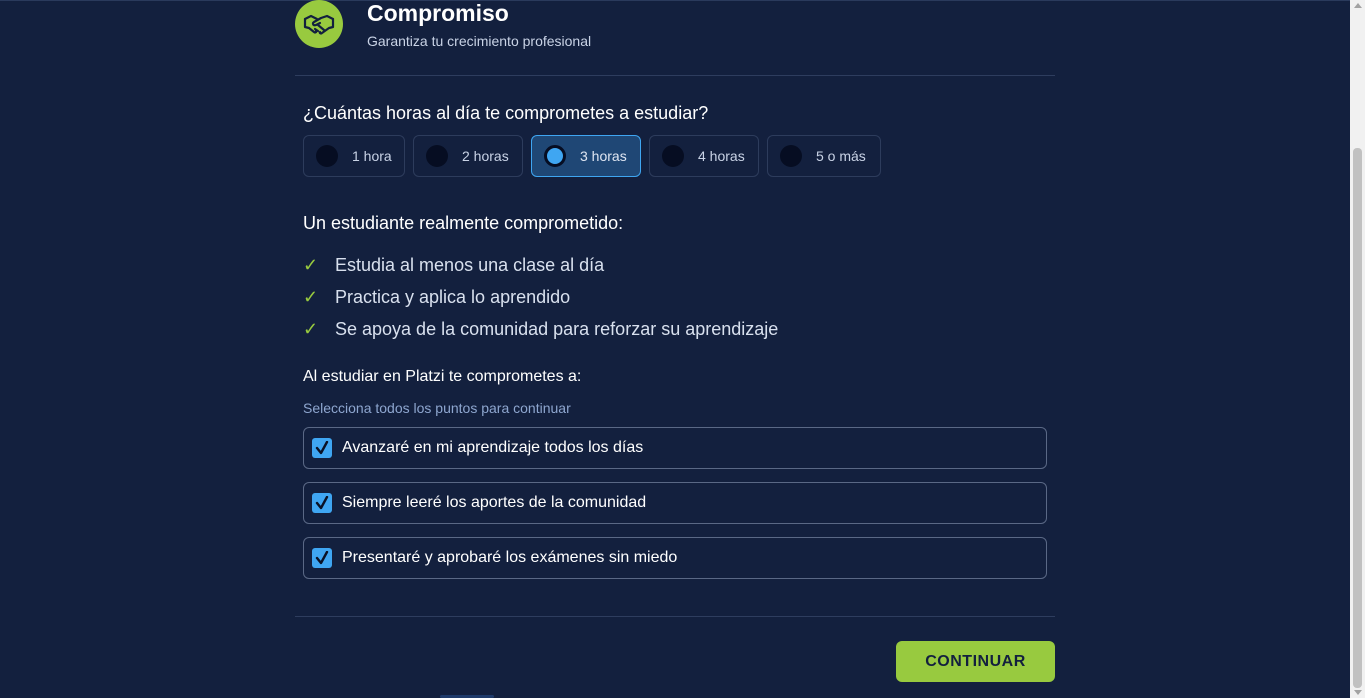  What do you see at coordinates (319, 24) in the screenshot?
I see `handshake-icon` at bounding box center [319, 24].